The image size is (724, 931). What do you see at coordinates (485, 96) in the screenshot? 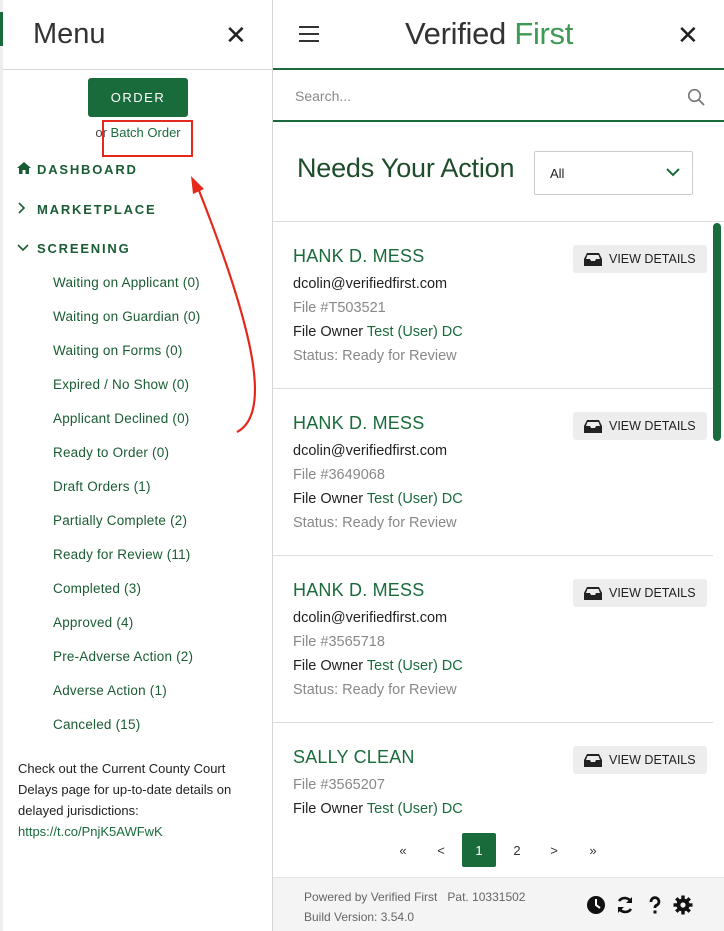
I see `search-input` at bounding box center [485, 96].